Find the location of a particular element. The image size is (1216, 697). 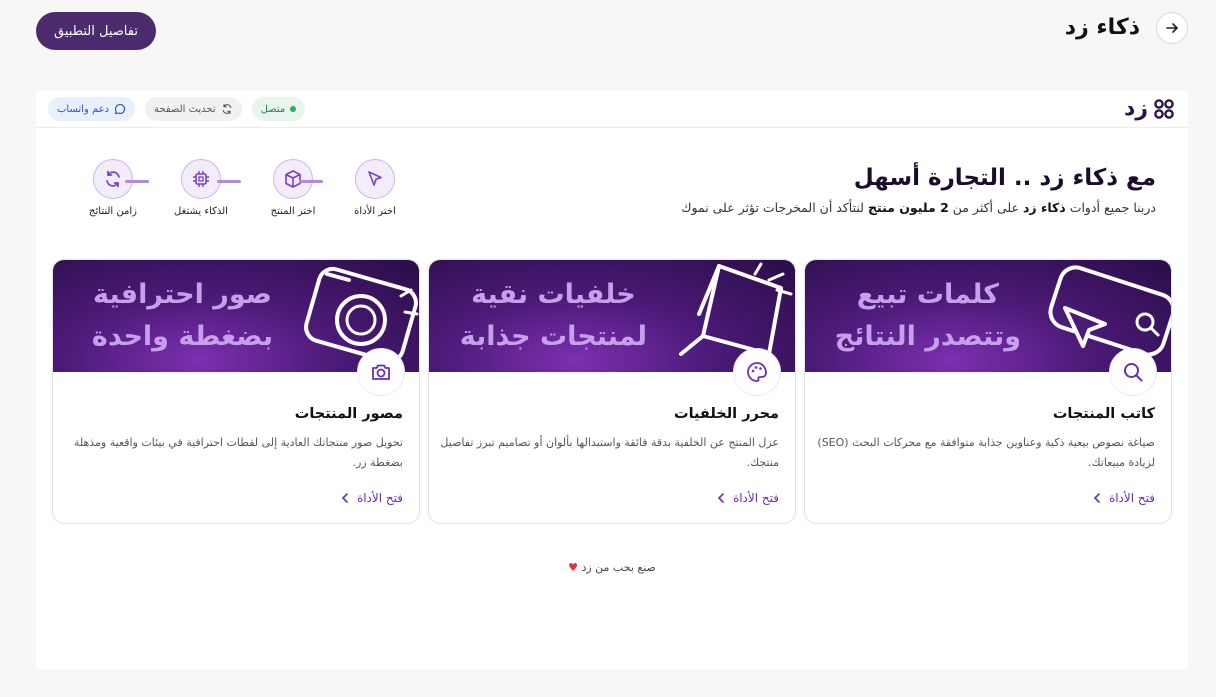

arrow-right-icon is located at coordinates (1172, 28).